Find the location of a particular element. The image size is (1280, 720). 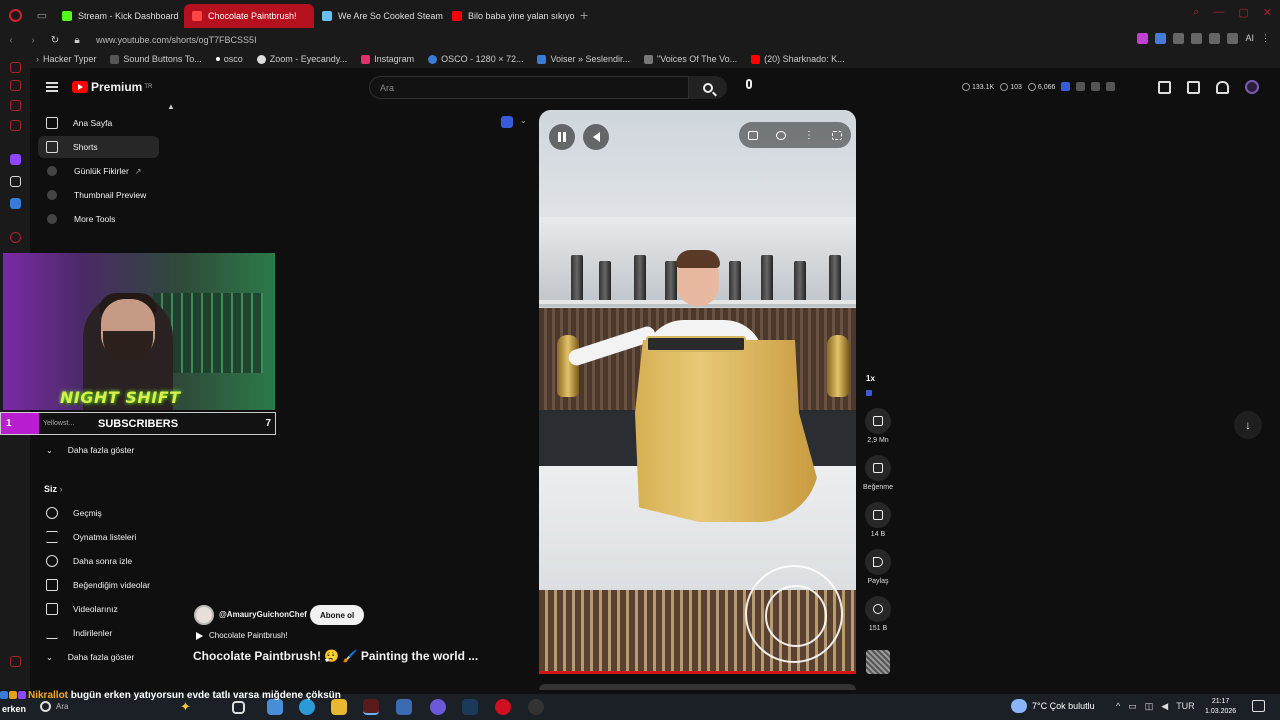

settings-icon is located at coordinates (781, 135).